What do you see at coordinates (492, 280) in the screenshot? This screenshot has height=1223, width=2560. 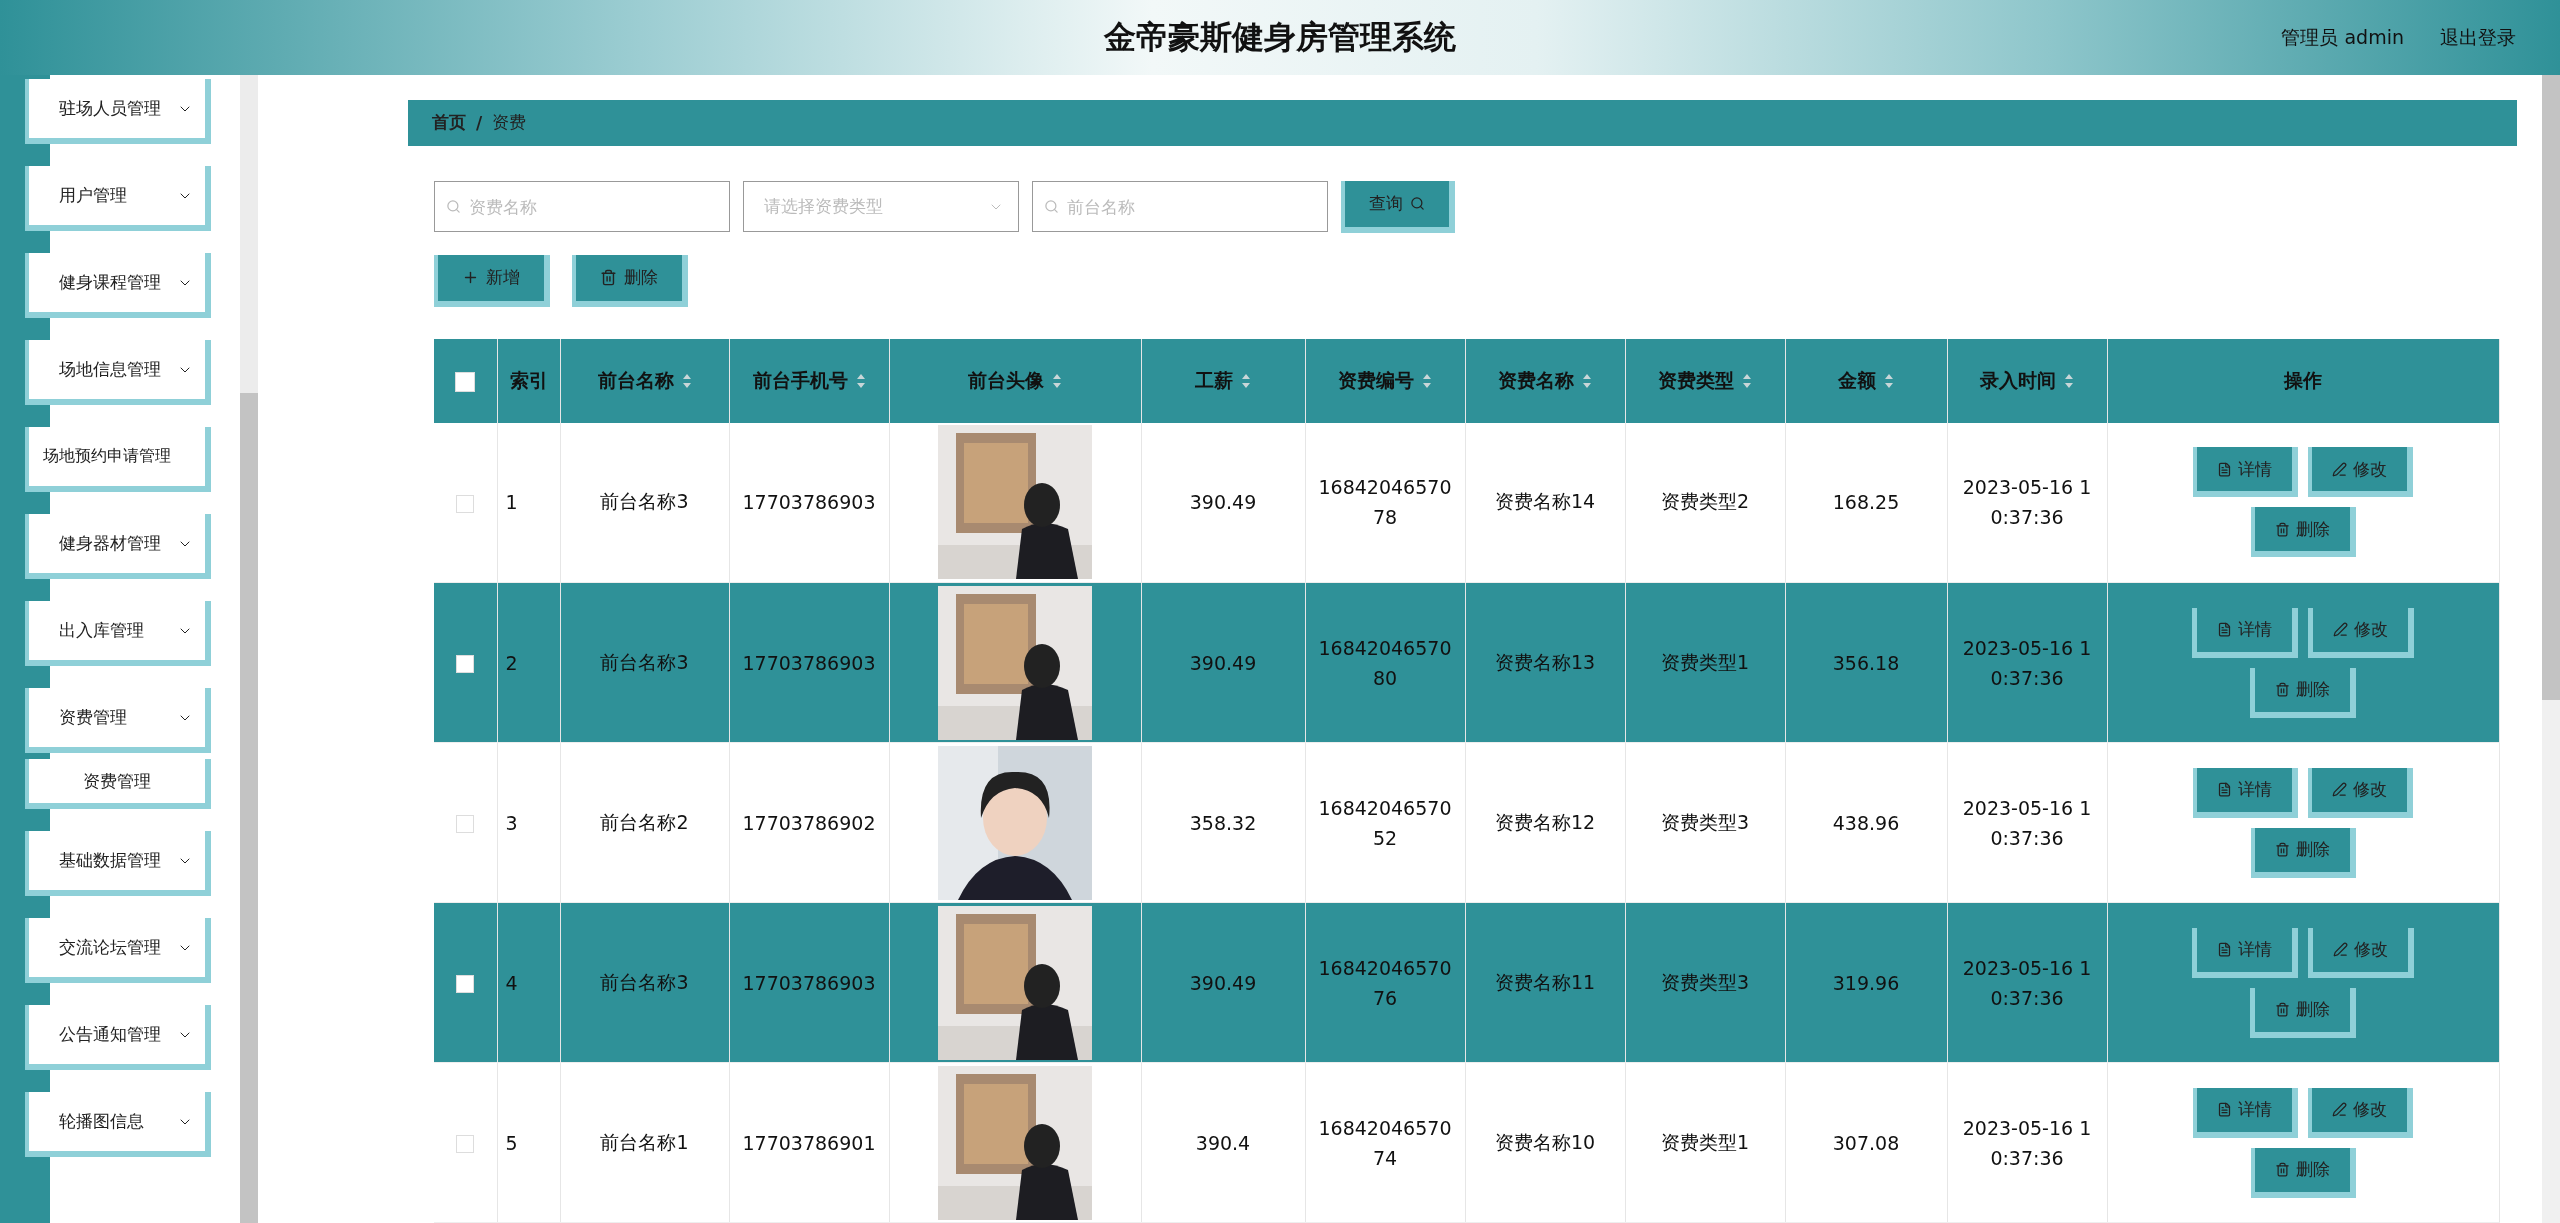 I see `add-button: 新增` at bounding box center [492, 280].